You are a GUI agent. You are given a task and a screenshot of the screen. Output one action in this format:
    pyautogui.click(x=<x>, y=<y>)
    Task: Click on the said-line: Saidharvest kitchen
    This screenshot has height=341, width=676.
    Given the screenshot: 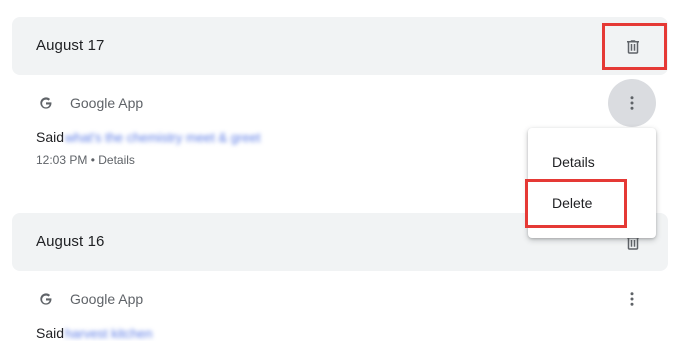 What is the action you would take?
    pyautogui.click(x=94, y=333)
    